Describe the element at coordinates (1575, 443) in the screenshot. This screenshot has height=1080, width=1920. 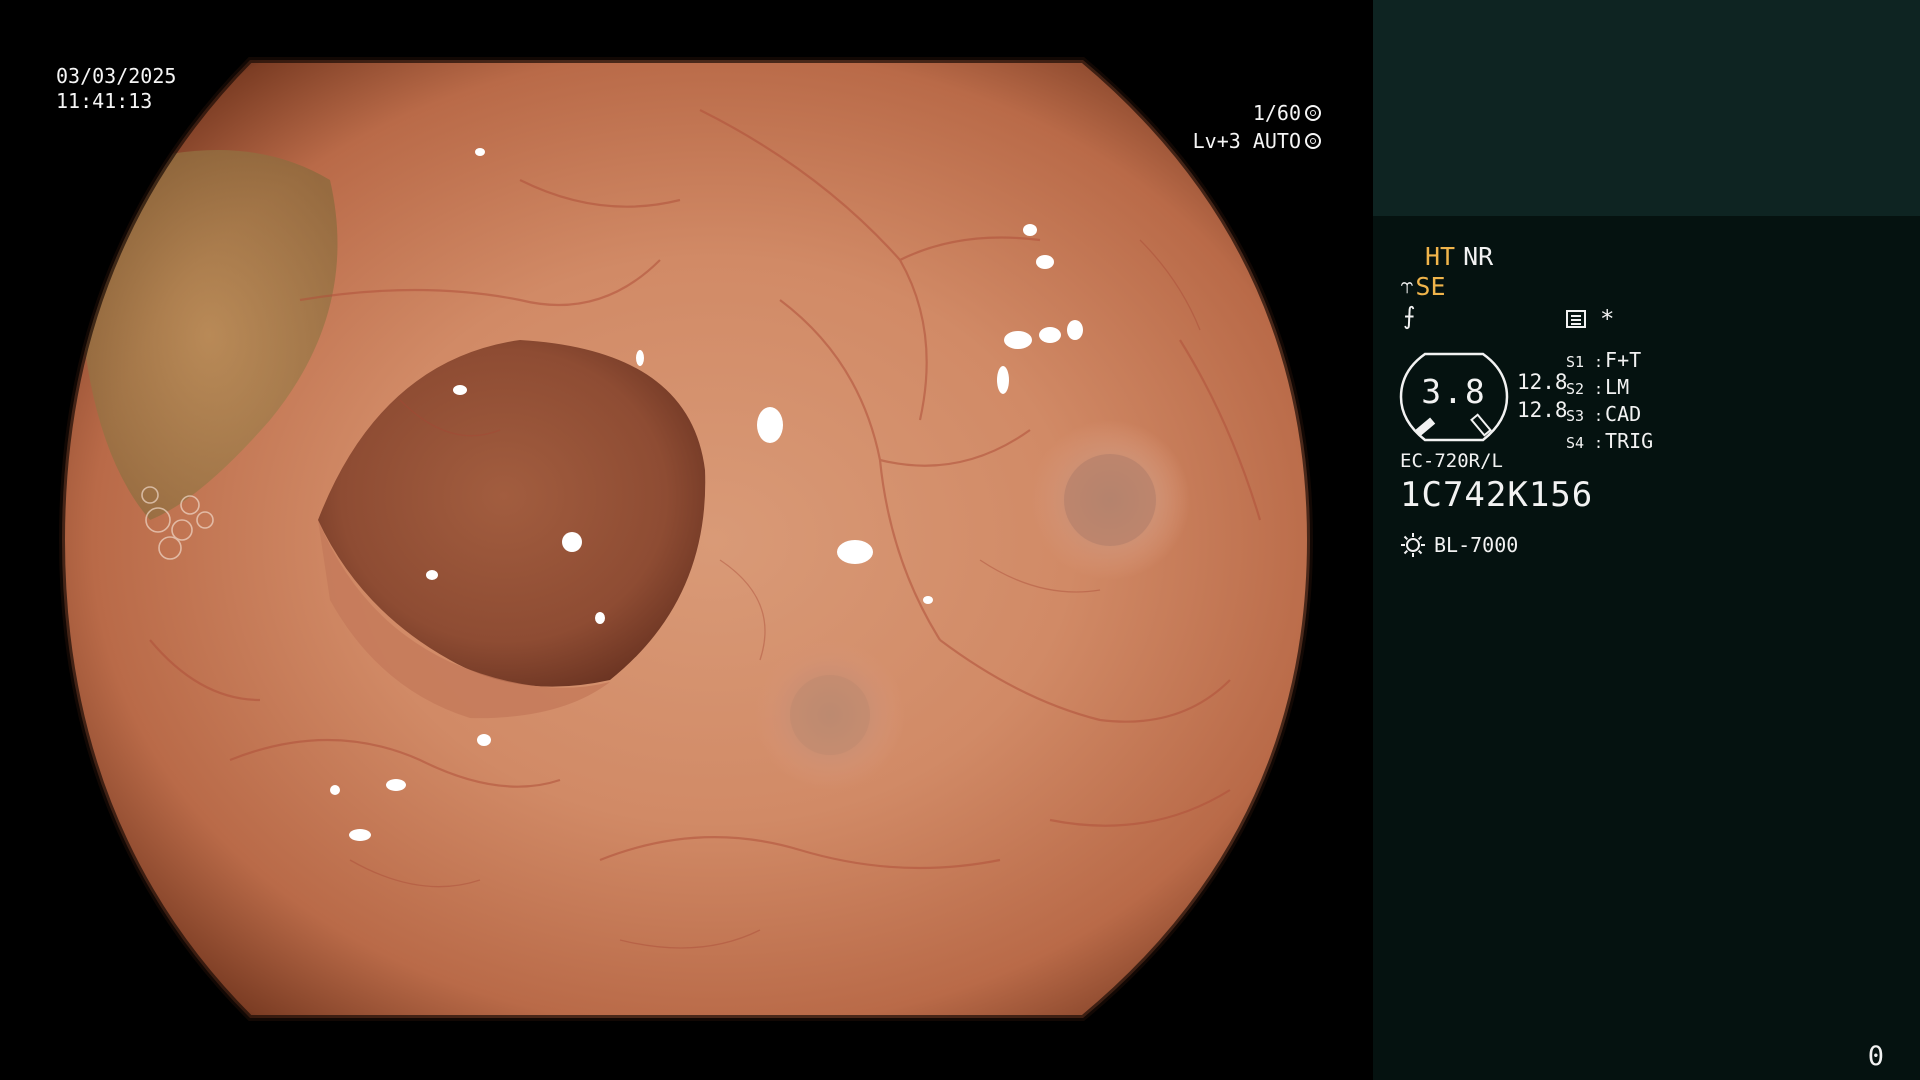
I see `scope-switch-key: S4` at that location.